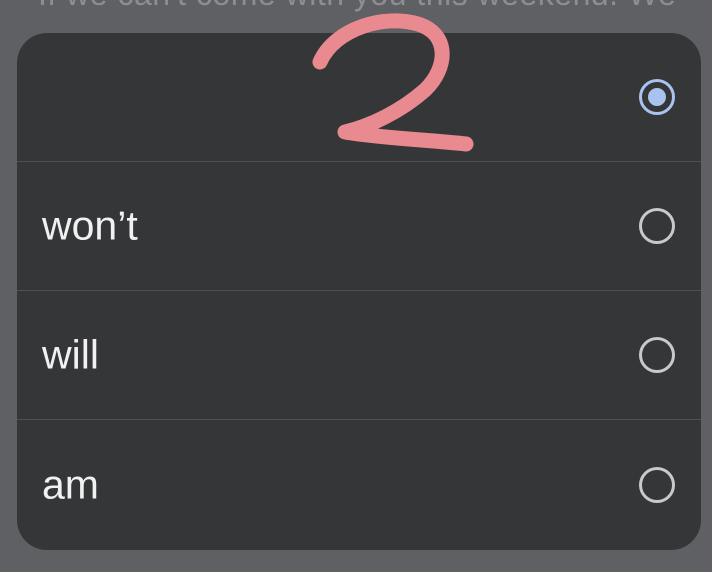 This screenshot has width=712, height=572. I want to click on option-label: won’t, so click(90, 225).